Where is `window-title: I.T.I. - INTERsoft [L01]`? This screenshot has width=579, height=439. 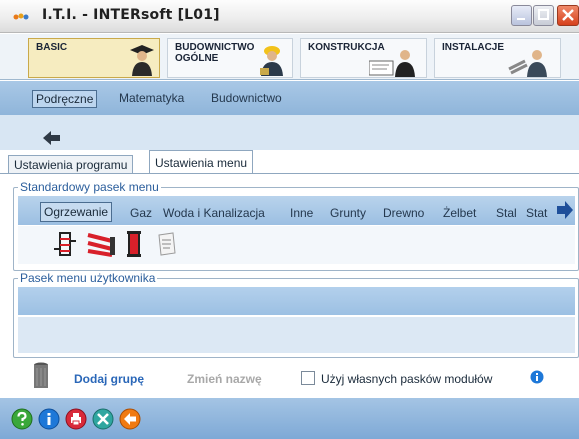
window-title: I.T.I. - INTERsoft [L01] is located at coordinates (131, 15).